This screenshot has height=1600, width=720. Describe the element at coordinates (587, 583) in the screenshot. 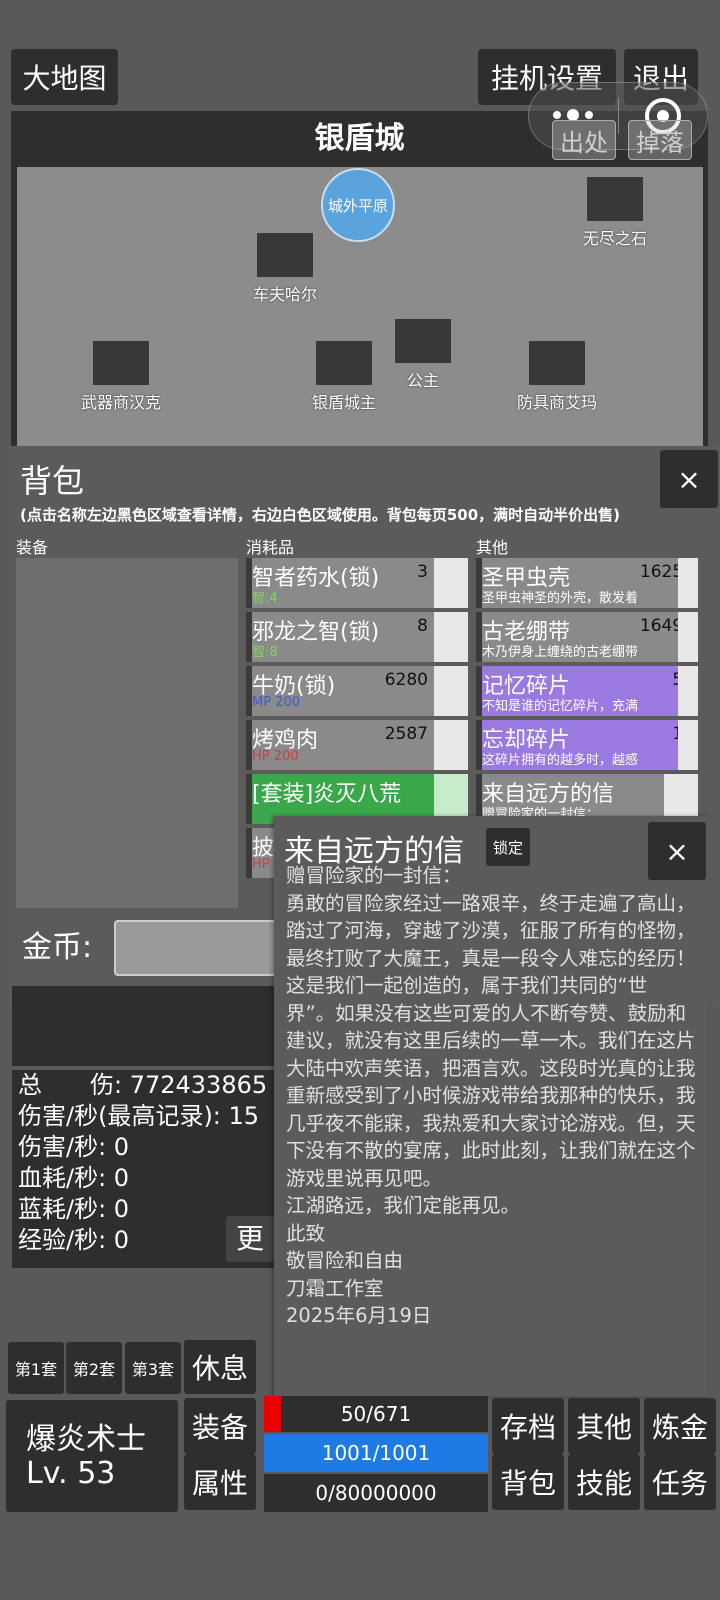

I see `item-other: 圣甲虫壳 圣甲虫神圣的外壳，散发着 16259` at that location.